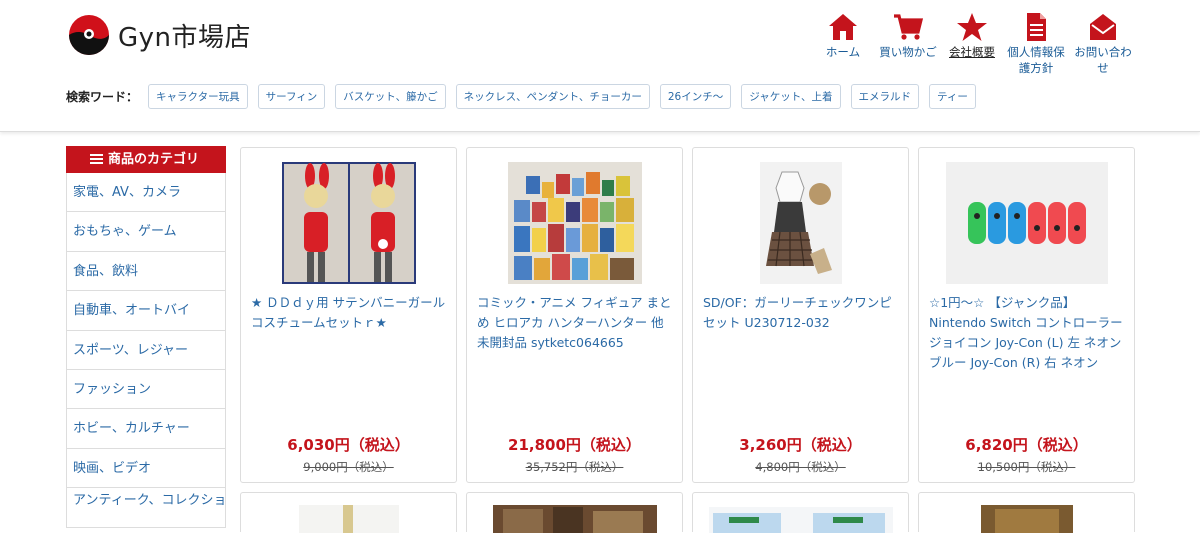  What do you see at coordinates (96, 159) in the screenshot?
I see `menu-icon` at bounding box center [96, 159].